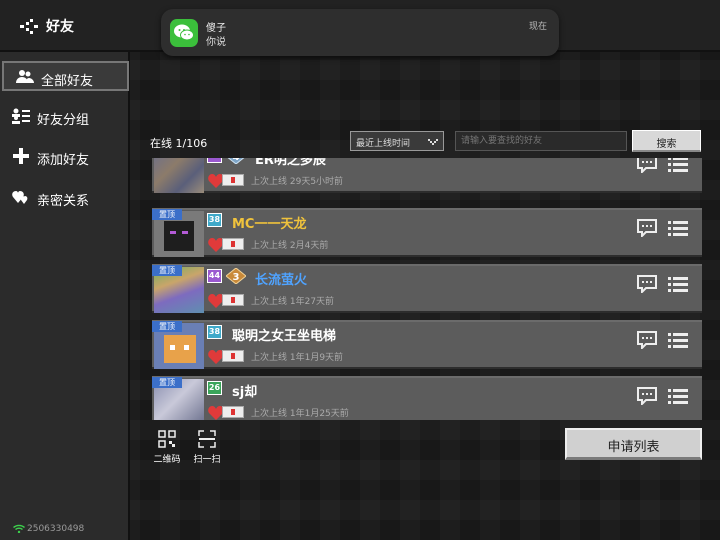 This screenshot has width=720, height=540. Describe the element at coordinates (297, 182) in the screenshot. I see `last-online: 上次上线 29天5小时前` at that location.